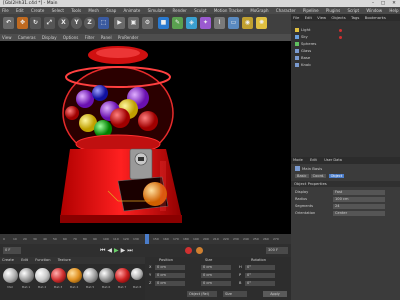  Describe the element at coordinates (199, 250) in the screenshot. I see `autokey-icon` at that location.